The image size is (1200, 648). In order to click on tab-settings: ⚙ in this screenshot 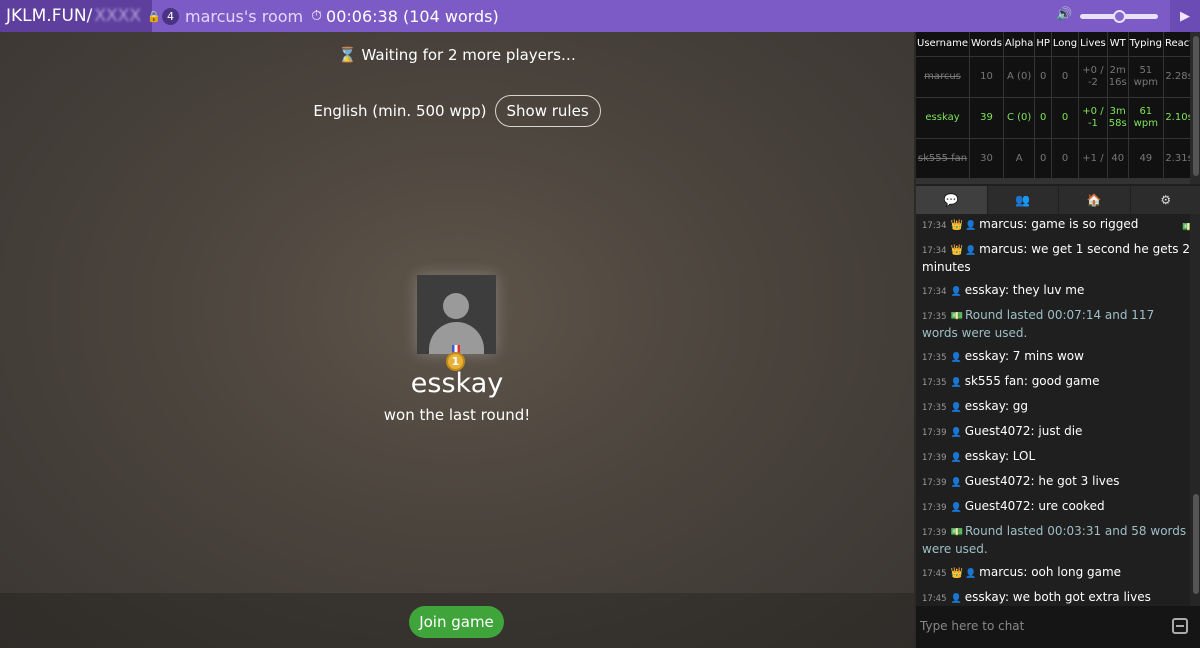, I will do `click(1165, 200)`.